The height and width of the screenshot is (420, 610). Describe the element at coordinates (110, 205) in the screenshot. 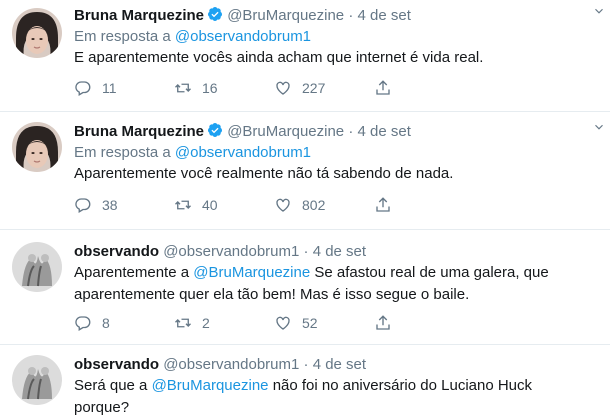

I see `reply-count: 38` at that location.